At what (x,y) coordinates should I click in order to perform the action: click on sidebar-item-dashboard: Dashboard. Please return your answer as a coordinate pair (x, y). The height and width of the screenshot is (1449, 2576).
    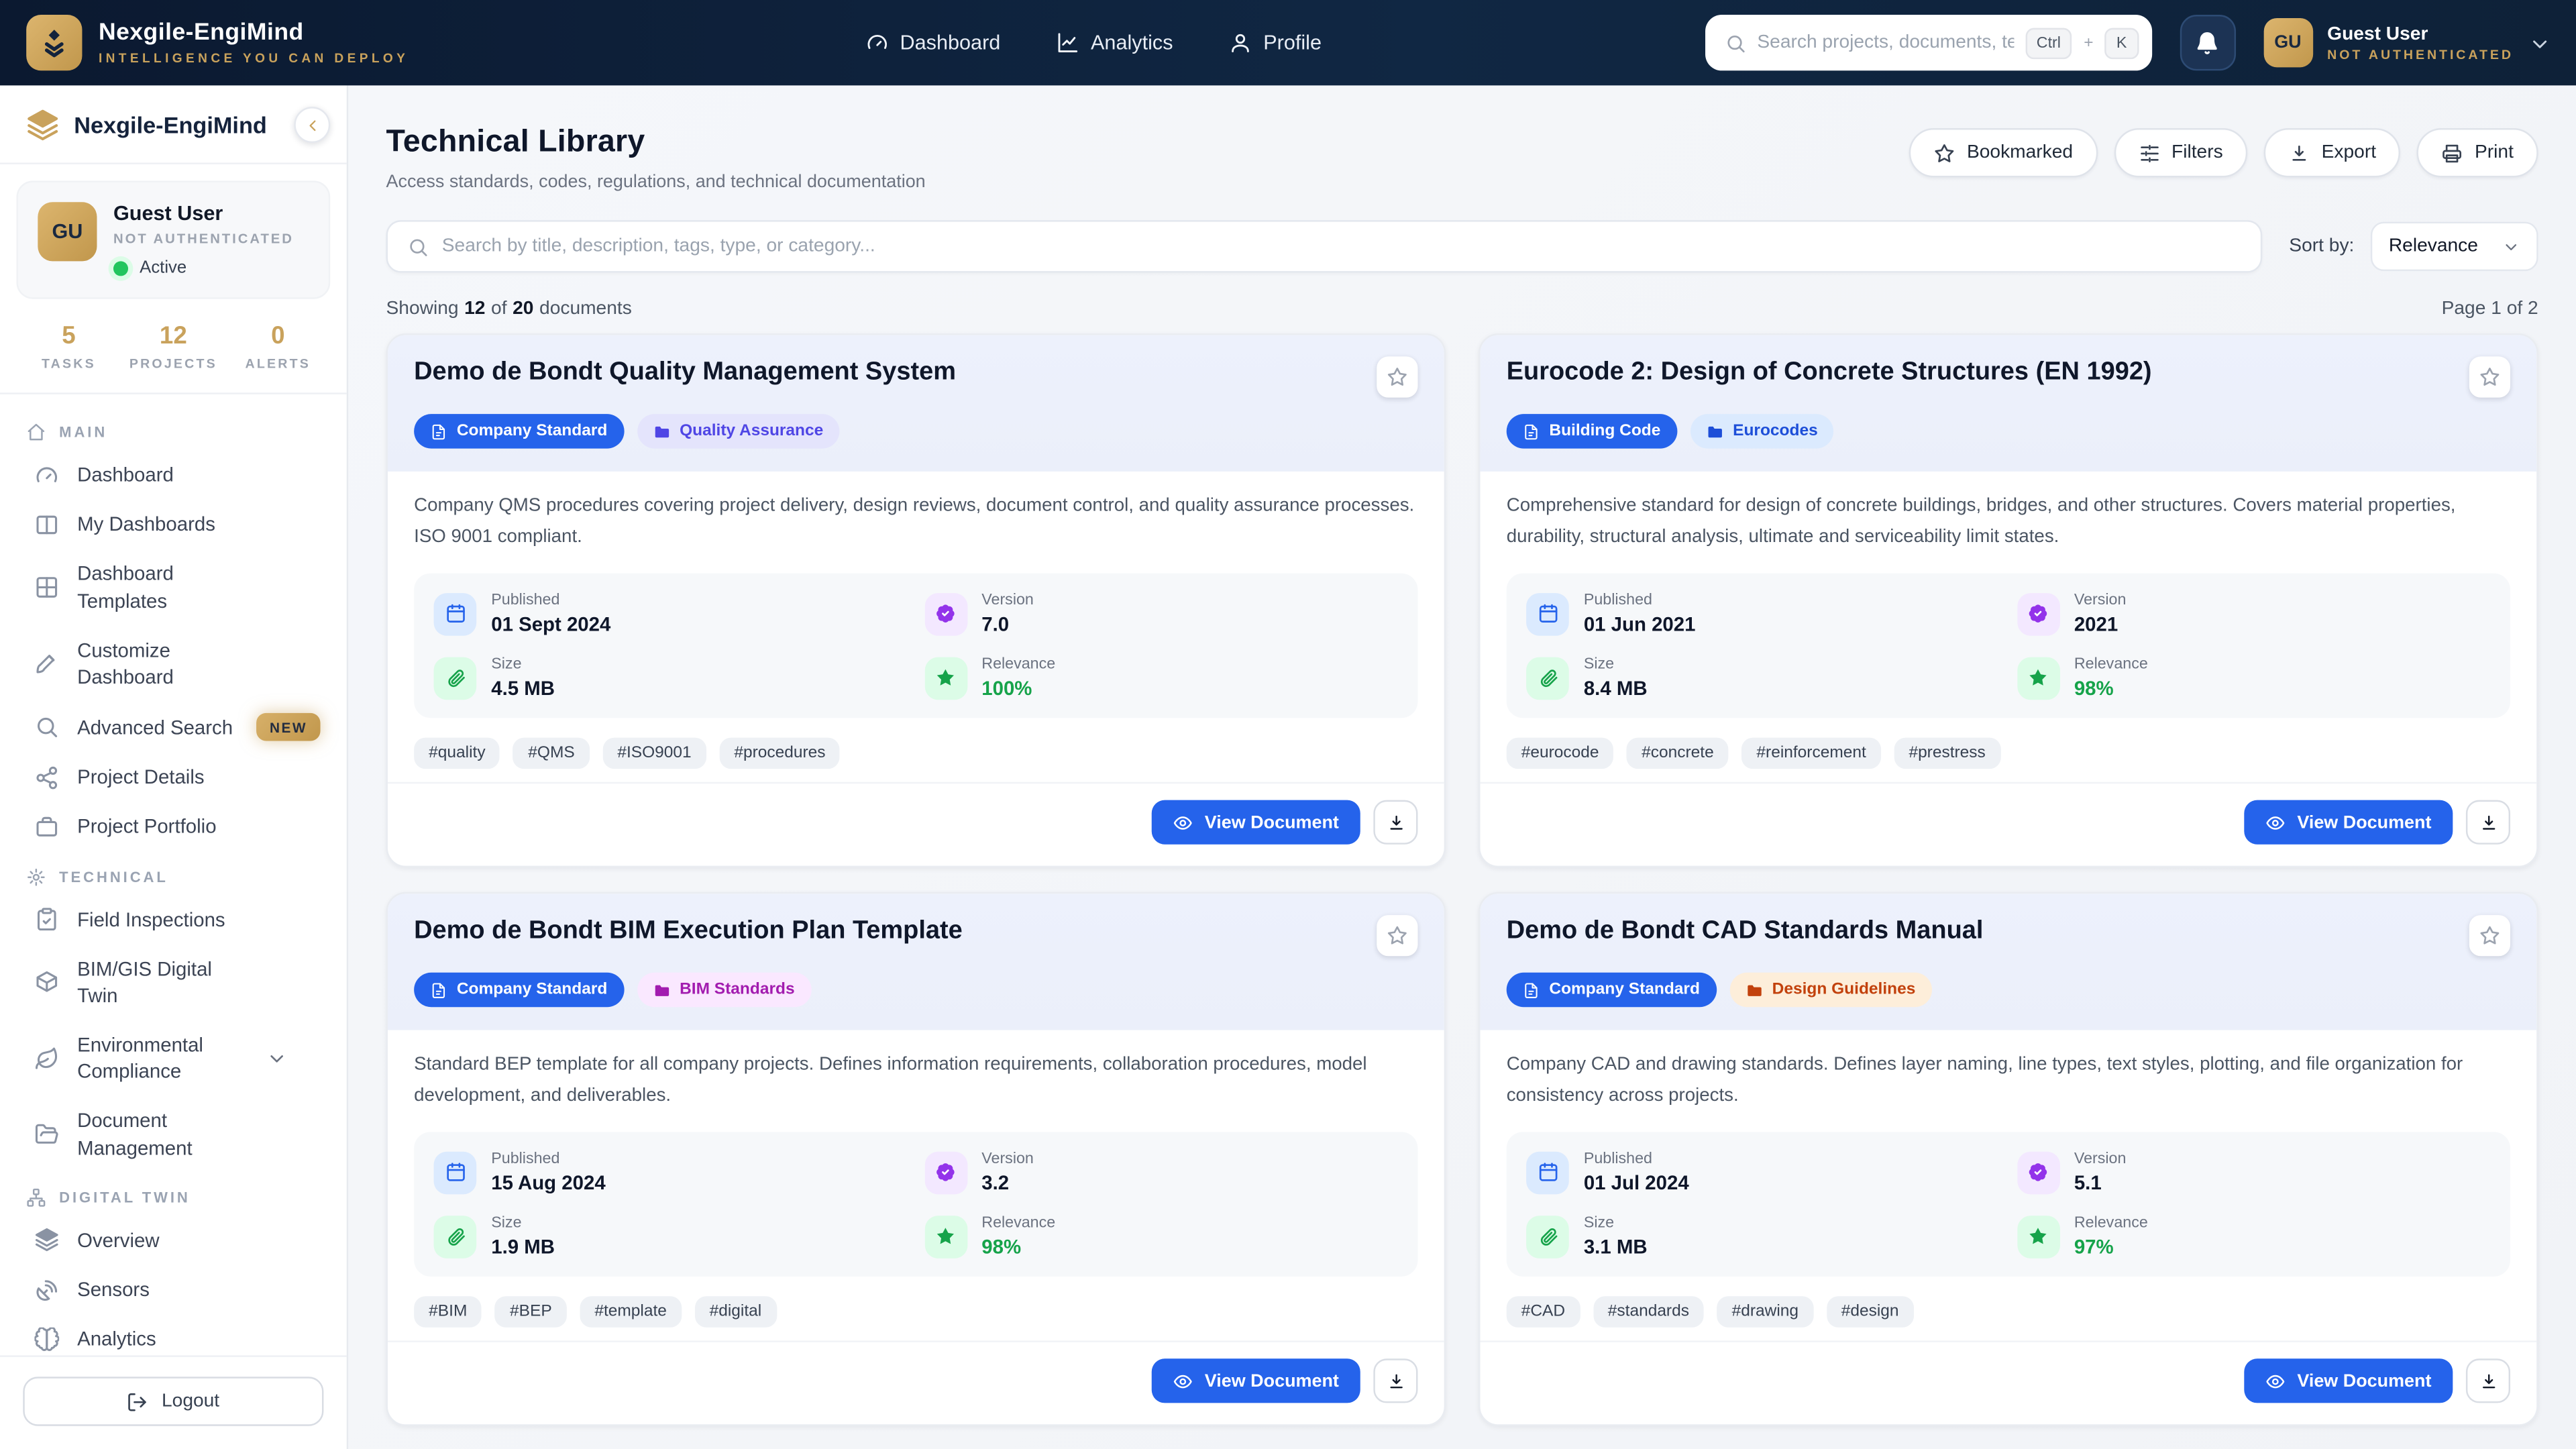
    Looking at the image, I should click on (173, 475).